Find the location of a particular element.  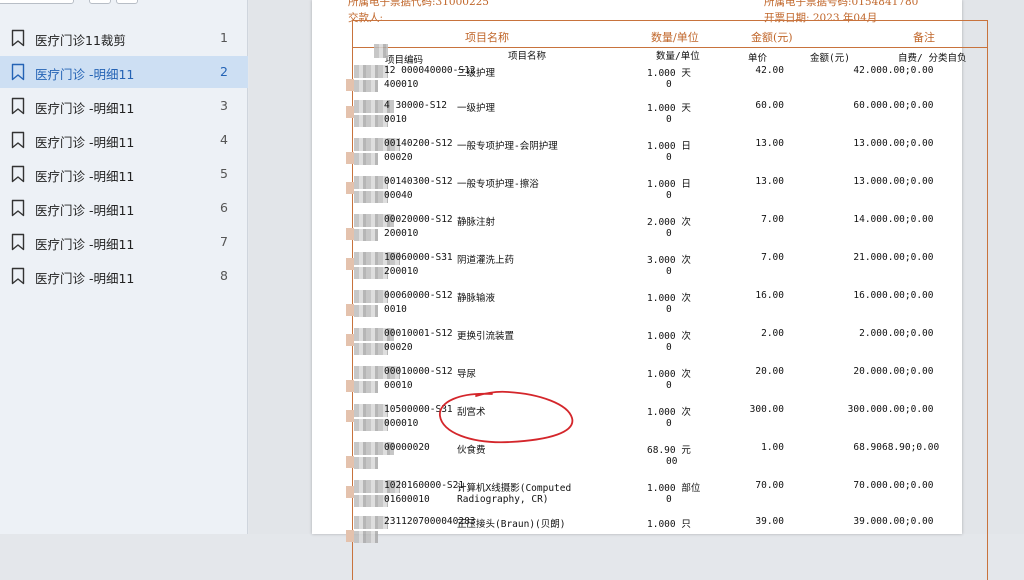

item-code-line2: 000010 is located at coordinates (401, 423).